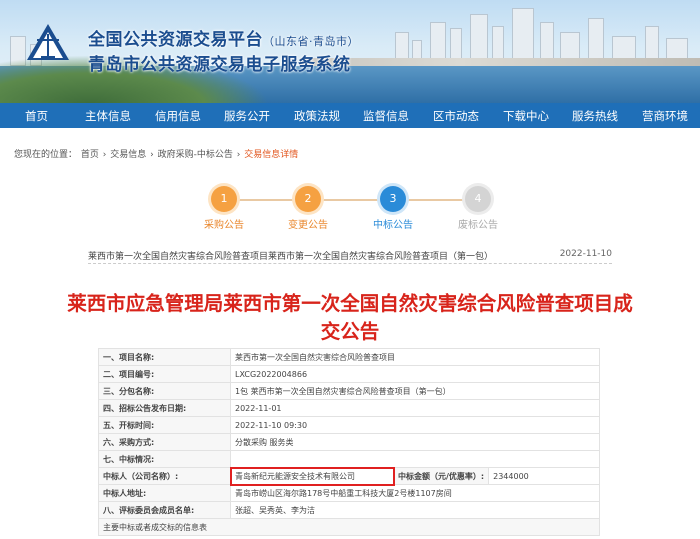  I want to click on breadcrumb-prefix: 您现在的位置：, so click(46, 155).